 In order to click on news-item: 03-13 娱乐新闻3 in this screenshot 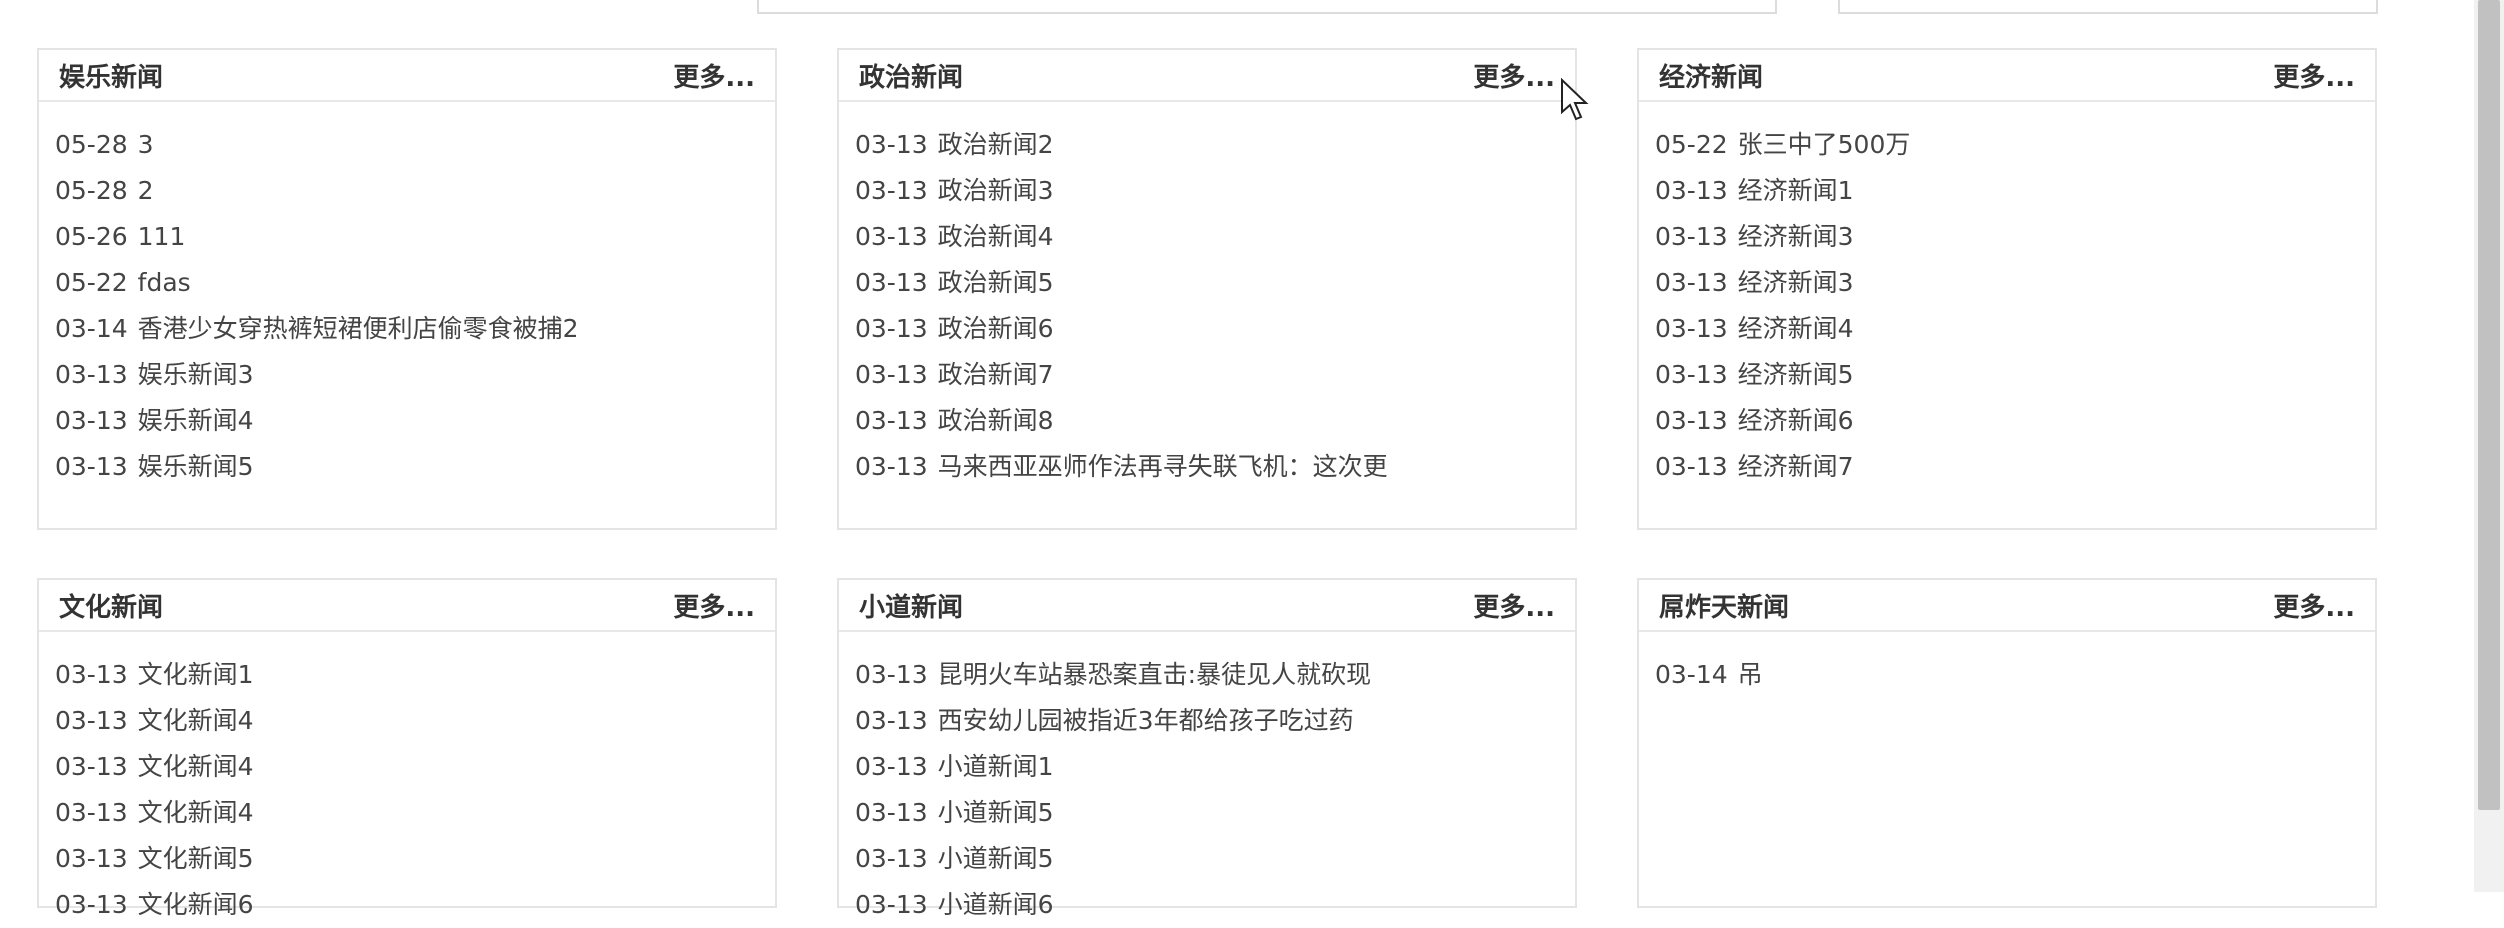, I will do `click(415, 375)`.